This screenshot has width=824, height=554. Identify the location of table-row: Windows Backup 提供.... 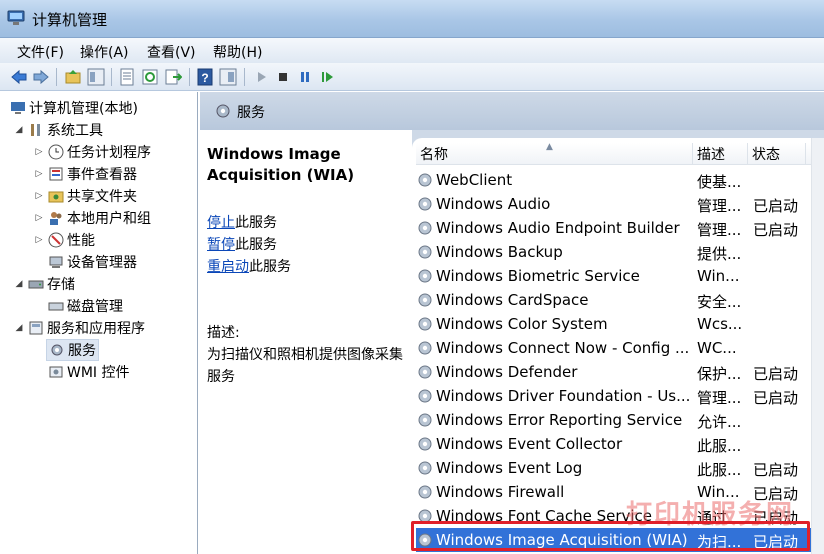
(618, 252).